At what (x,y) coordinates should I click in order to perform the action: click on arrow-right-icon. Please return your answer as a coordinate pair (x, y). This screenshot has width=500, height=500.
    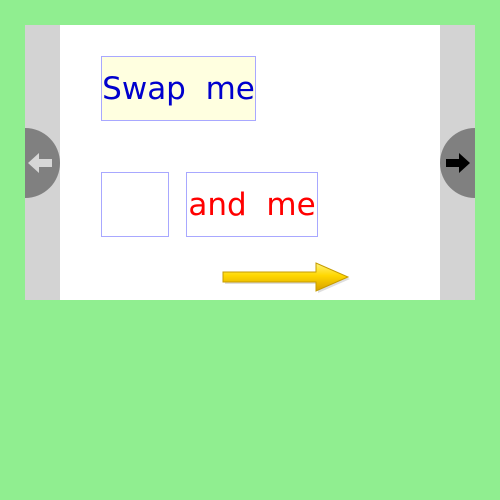
    Looking at the image, I should click on (458, 163).